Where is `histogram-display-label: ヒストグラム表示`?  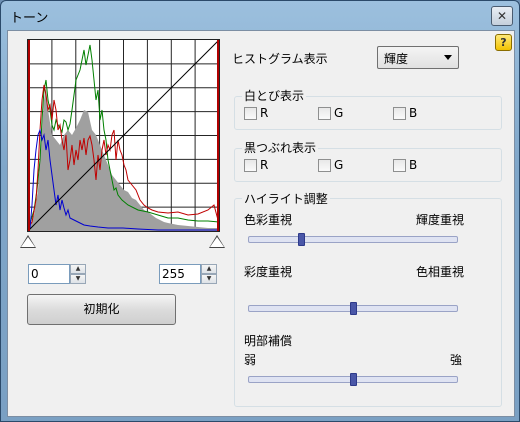
histogram-display-label: ヒストグラム表示 is located at coordinates (280, 59).